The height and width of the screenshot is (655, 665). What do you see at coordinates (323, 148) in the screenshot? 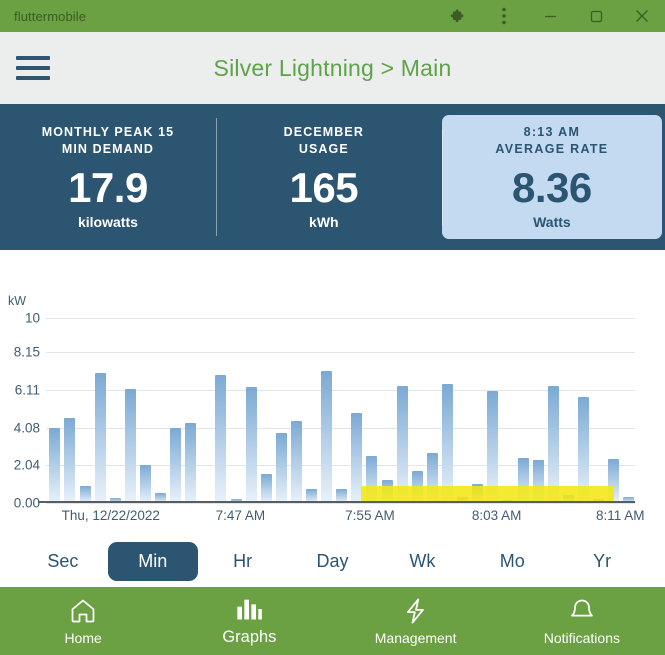
I see `stat-label-line2: USAGE` at bounding box center [323, 148].